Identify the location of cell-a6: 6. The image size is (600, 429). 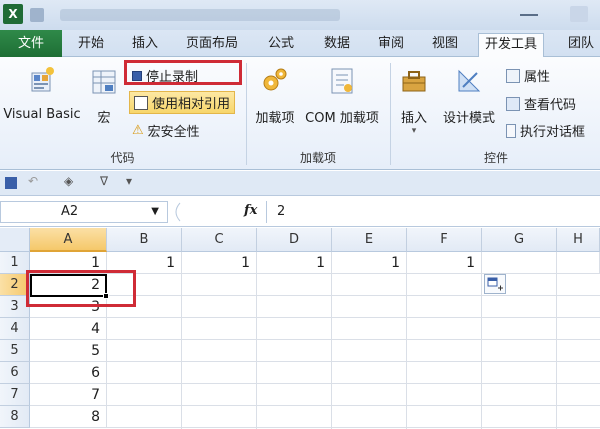
(68, 373).